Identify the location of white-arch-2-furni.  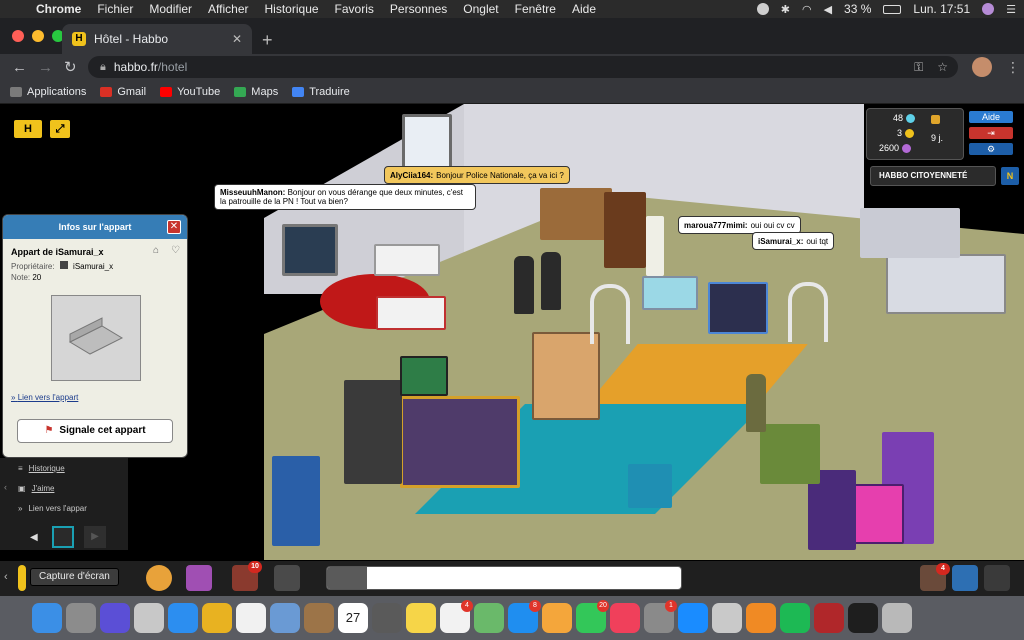
(808, 312).